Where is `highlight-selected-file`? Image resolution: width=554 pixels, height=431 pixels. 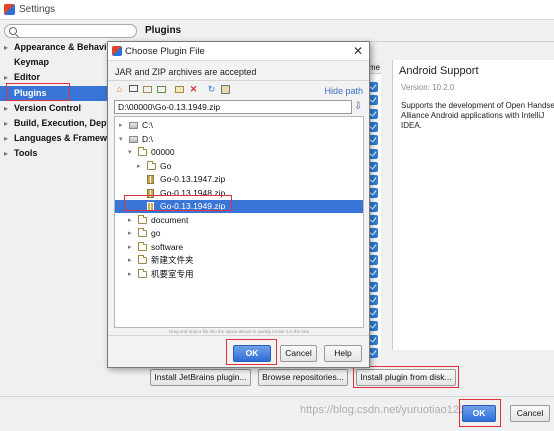
highlight-selected-file is located at coordinates (178, 203).